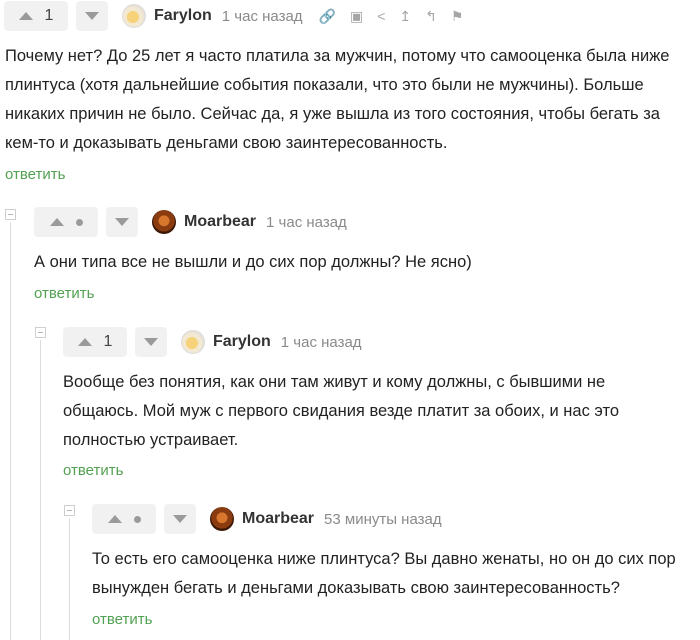 The image size is (700, 640). I want to click on comment-4-header: Moarbear 53 минуты назад, so click(267, 519).